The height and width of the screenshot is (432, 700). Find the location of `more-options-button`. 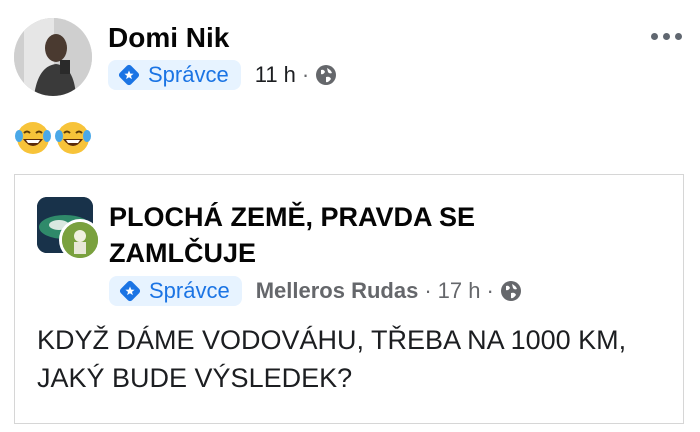

more-options-button is located at coordinates (666, 36).